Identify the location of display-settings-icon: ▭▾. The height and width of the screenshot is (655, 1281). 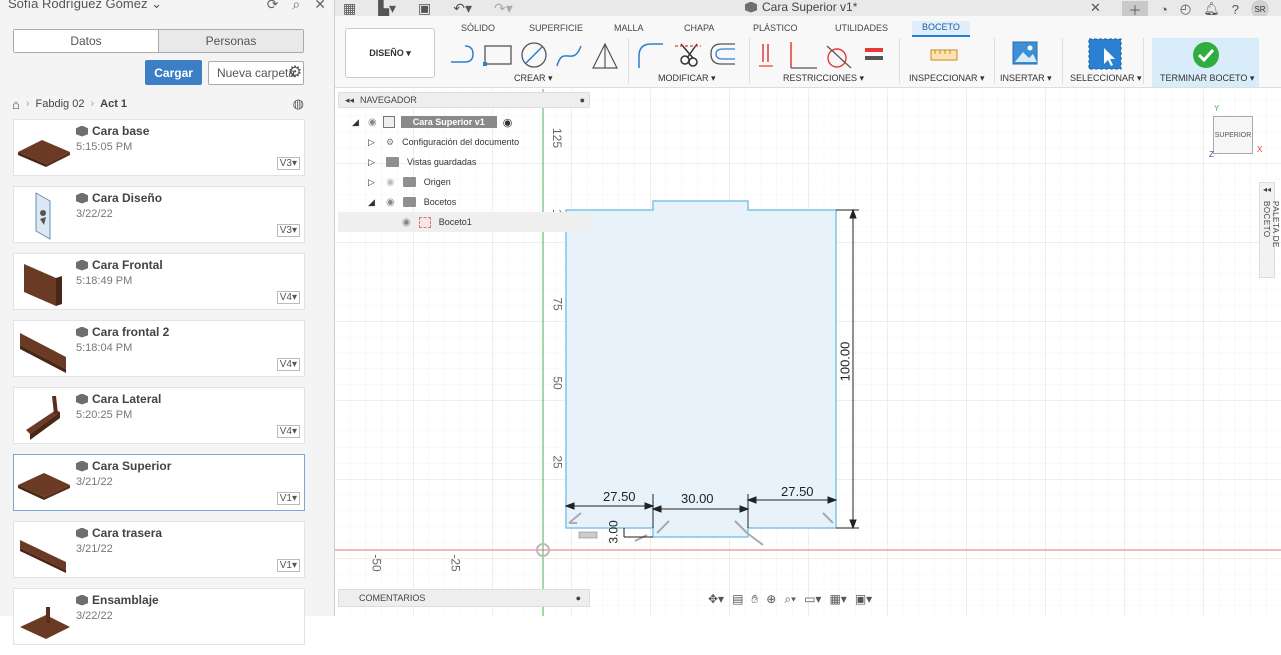
(812, 599).